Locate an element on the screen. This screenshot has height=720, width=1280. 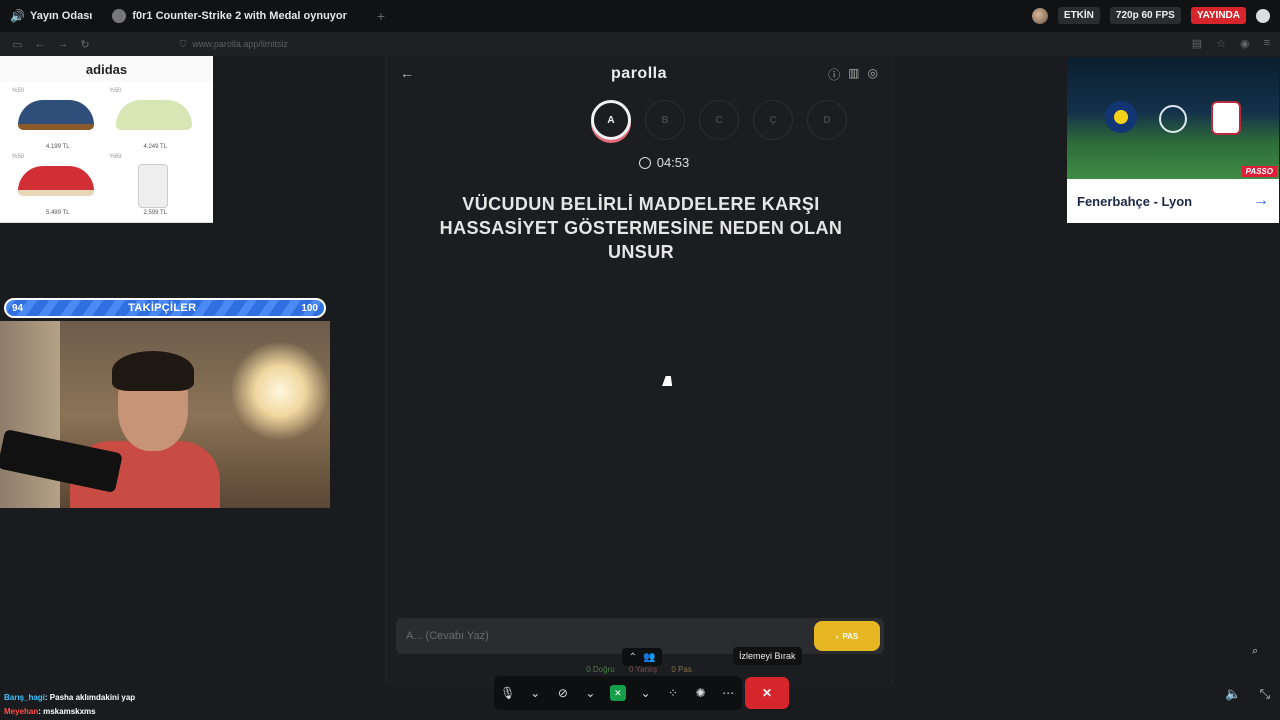
back-arrow-icon: ← is located at coordinates (407, 73).